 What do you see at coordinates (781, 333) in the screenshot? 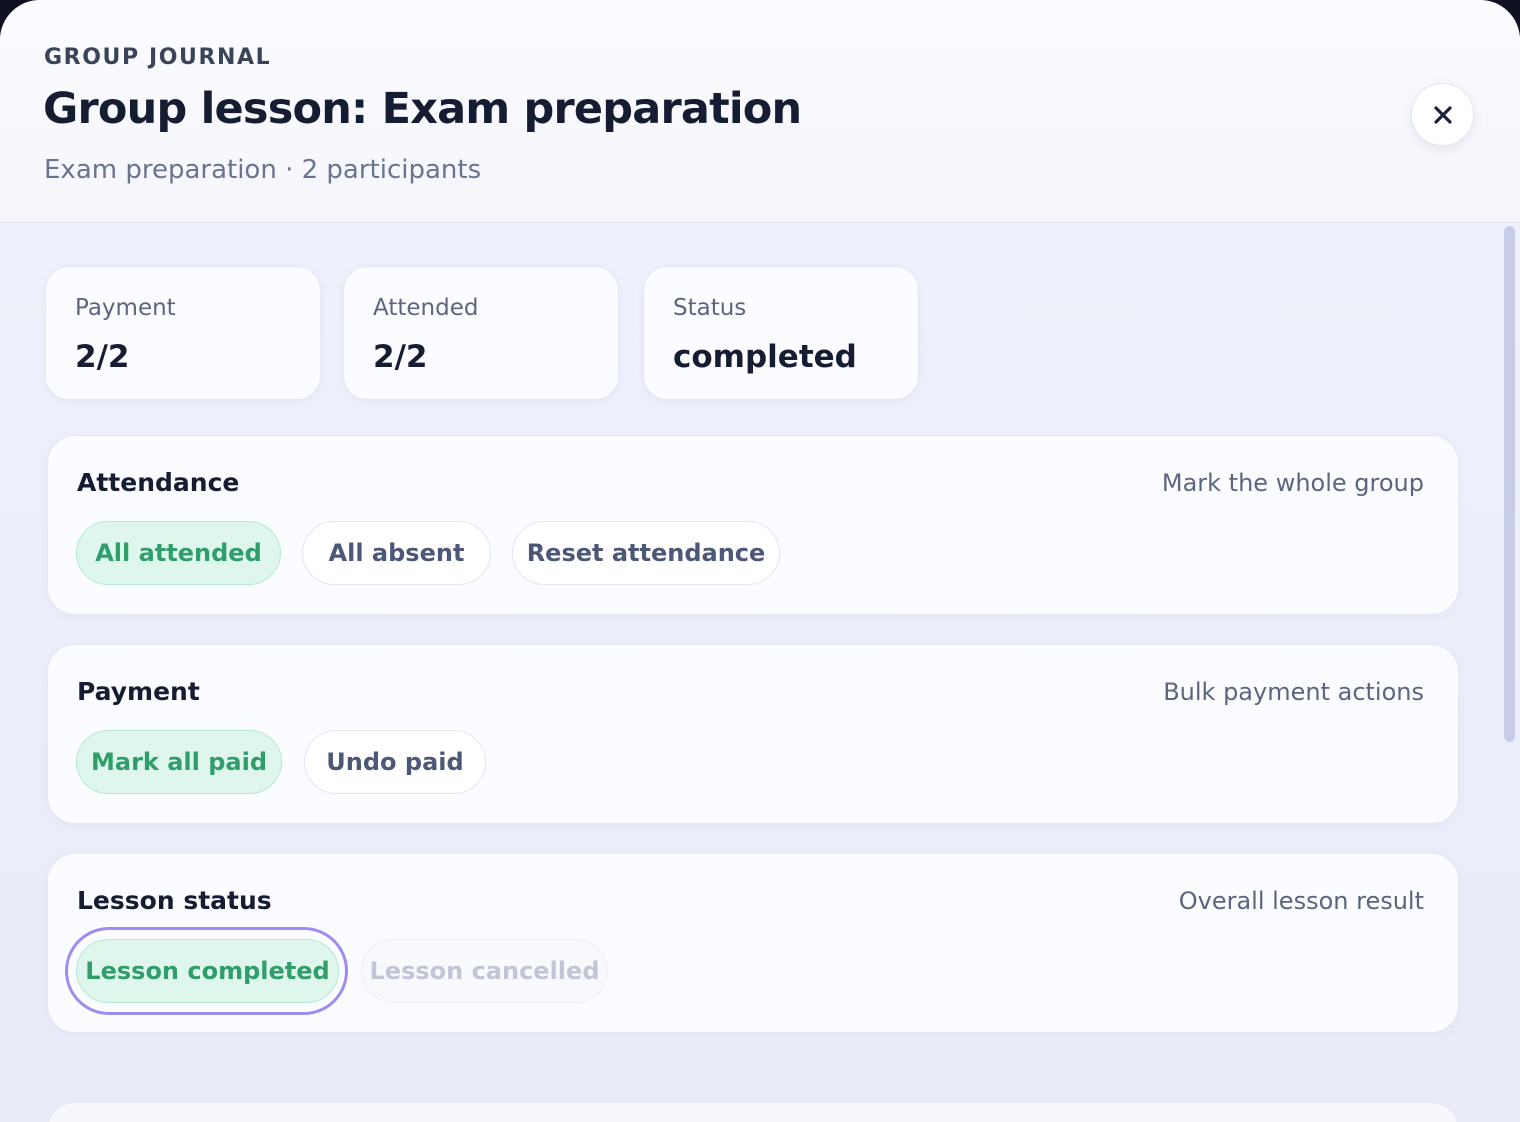
I see `stat-card-status: Status completed` at bounding box center [781, 333].